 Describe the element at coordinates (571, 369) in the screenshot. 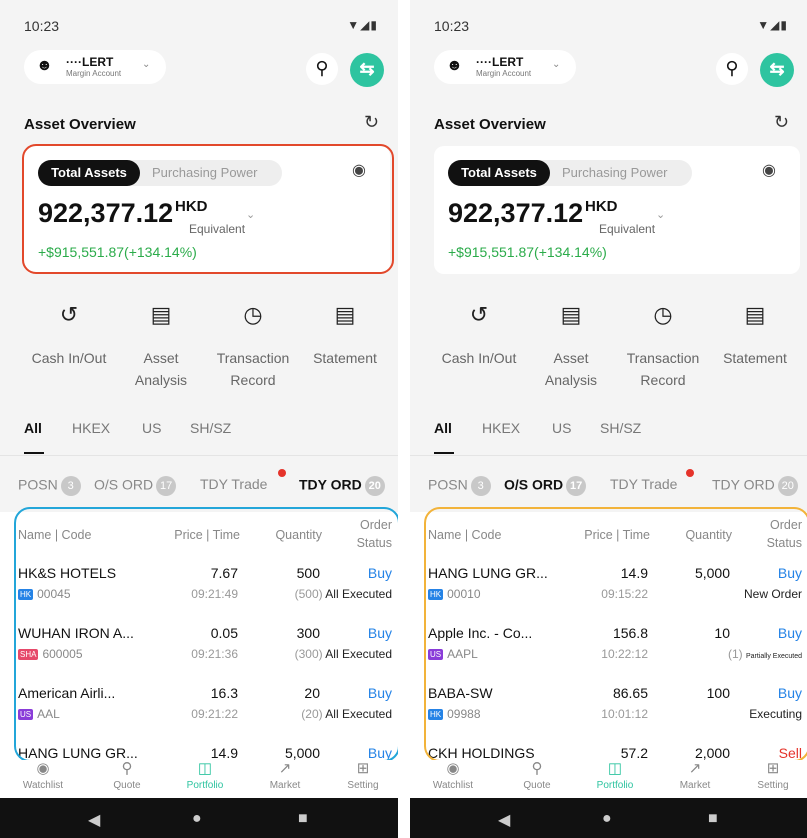

I see `action-label: Asset Analysis` at that location.